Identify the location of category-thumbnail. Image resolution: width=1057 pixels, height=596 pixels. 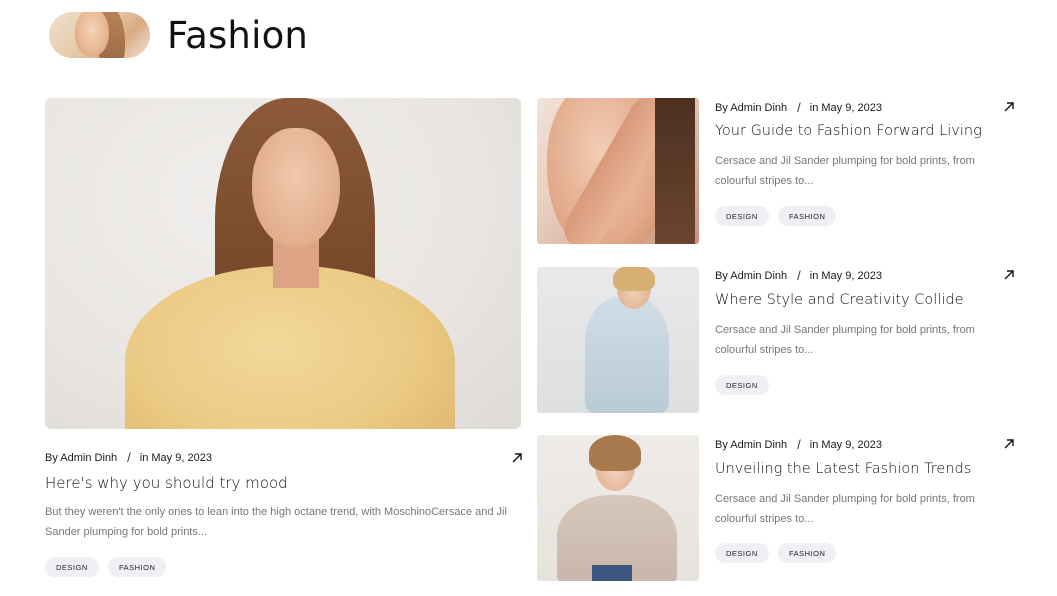
(99, 35).